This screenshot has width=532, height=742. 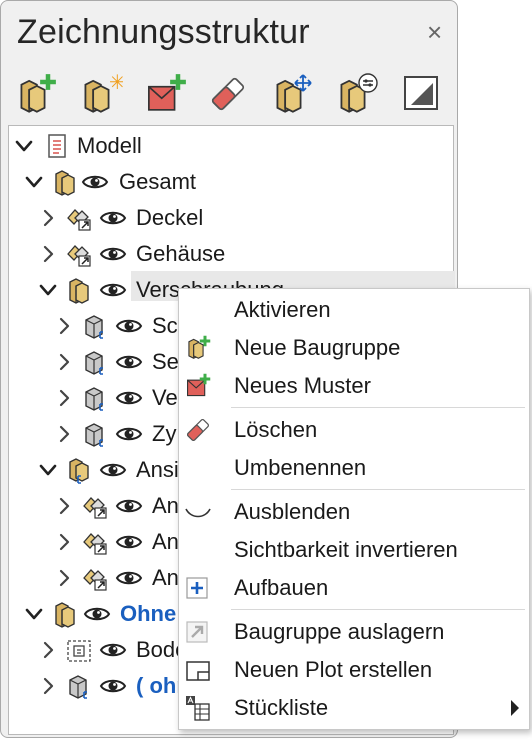 I want to click on plot-icon, so click(x=421, y=93).